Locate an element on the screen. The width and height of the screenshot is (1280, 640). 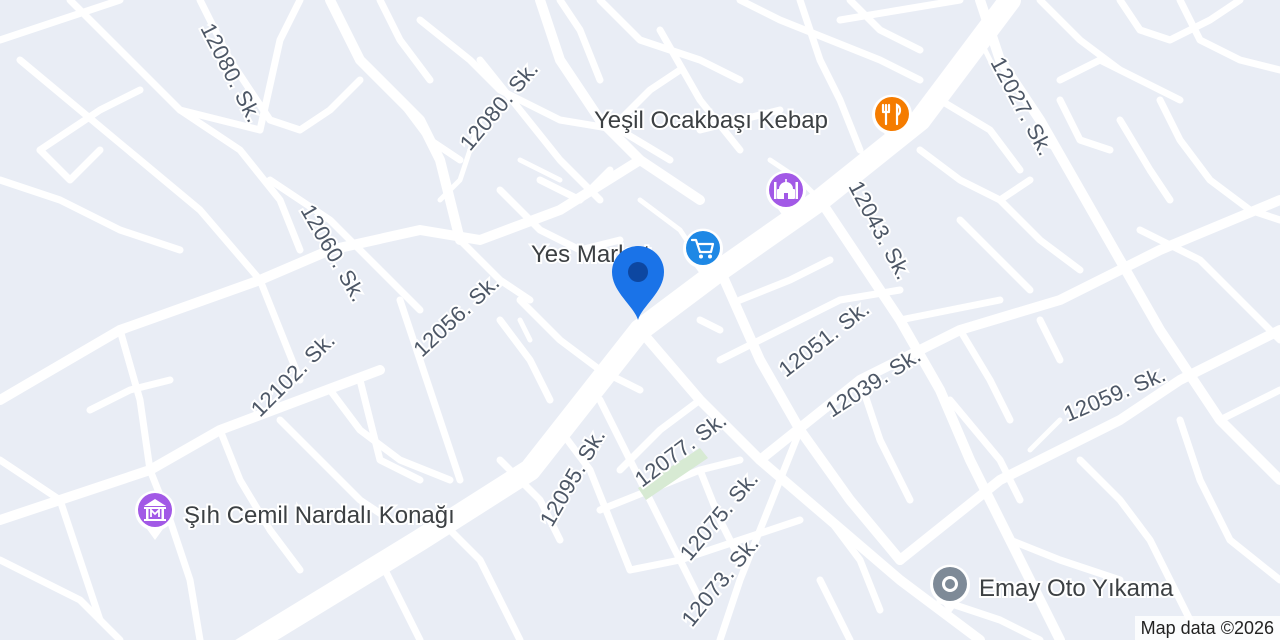
poi-label-konak: Şıh Cemil Nardalı Konağı is located at coordinates (319, 515).